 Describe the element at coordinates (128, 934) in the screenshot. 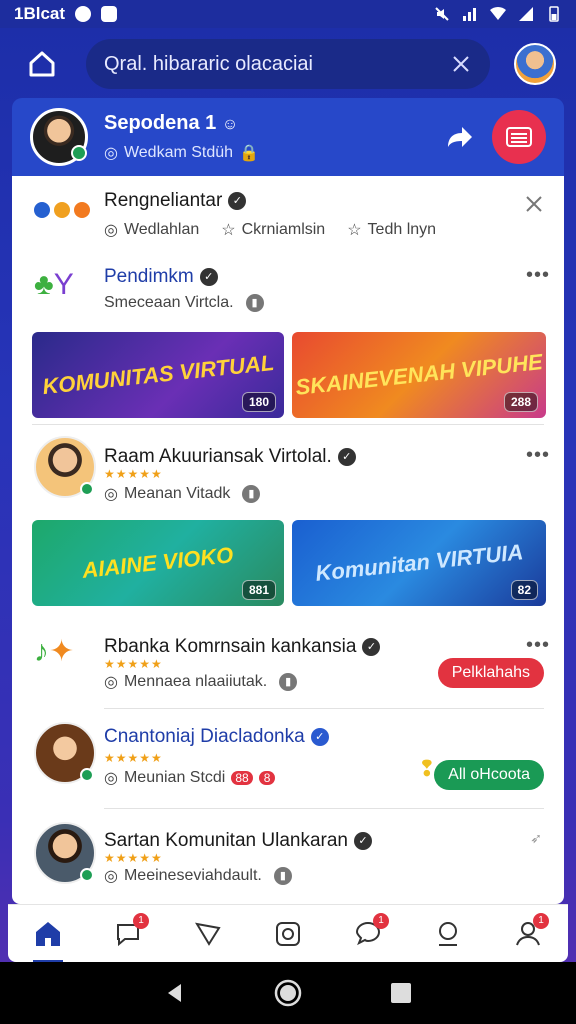

I see `nav-chat: 1` at that location.